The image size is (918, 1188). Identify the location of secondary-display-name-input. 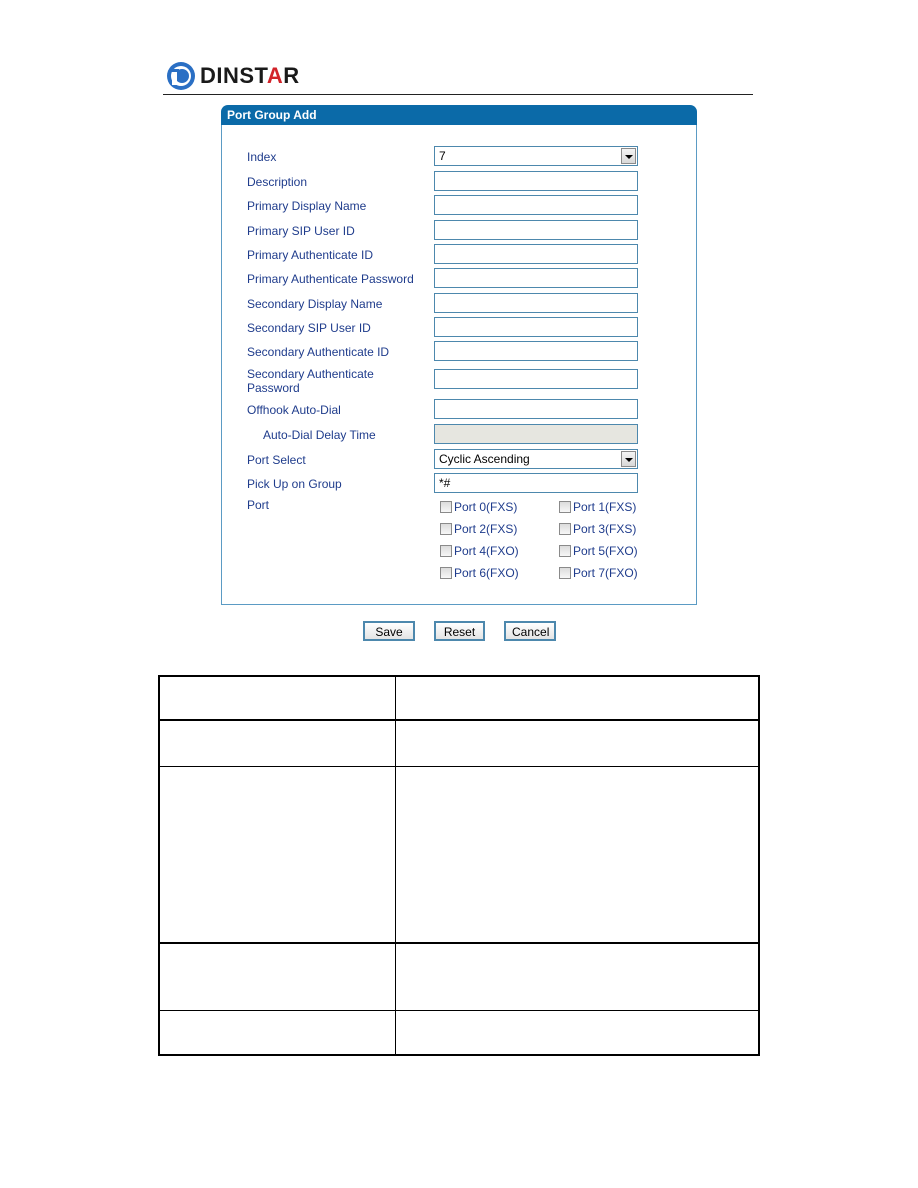
(536, 303).